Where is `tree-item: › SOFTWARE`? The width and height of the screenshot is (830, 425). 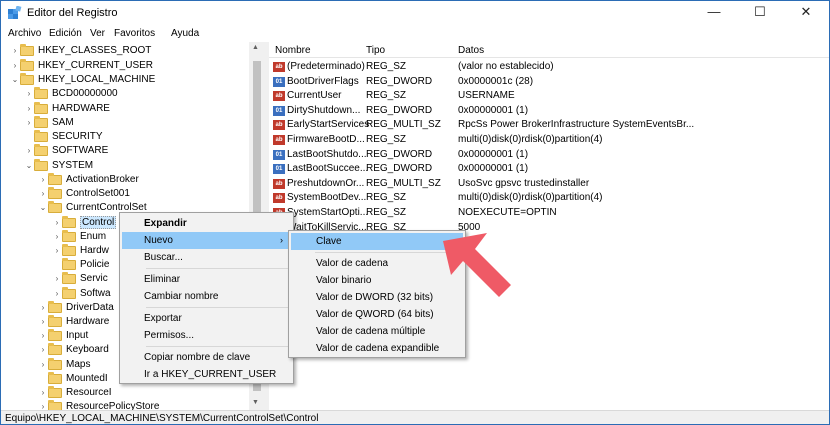
tree-item: › SOFTWARE is located at coordinates (66, 151).